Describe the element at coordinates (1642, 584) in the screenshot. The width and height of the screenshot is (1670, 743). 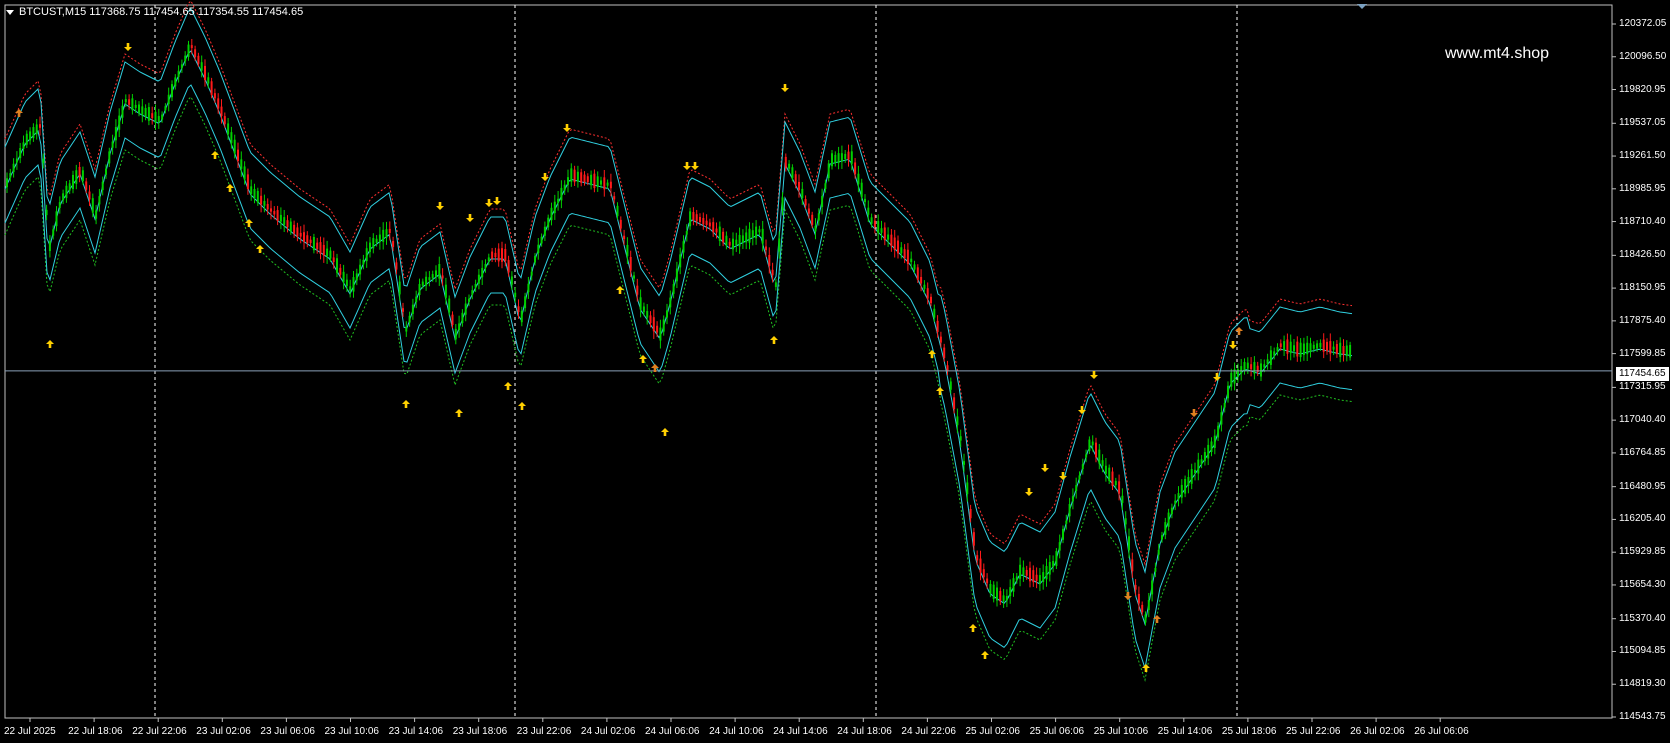
I see `price-tick-label: 115654.30` at that location.